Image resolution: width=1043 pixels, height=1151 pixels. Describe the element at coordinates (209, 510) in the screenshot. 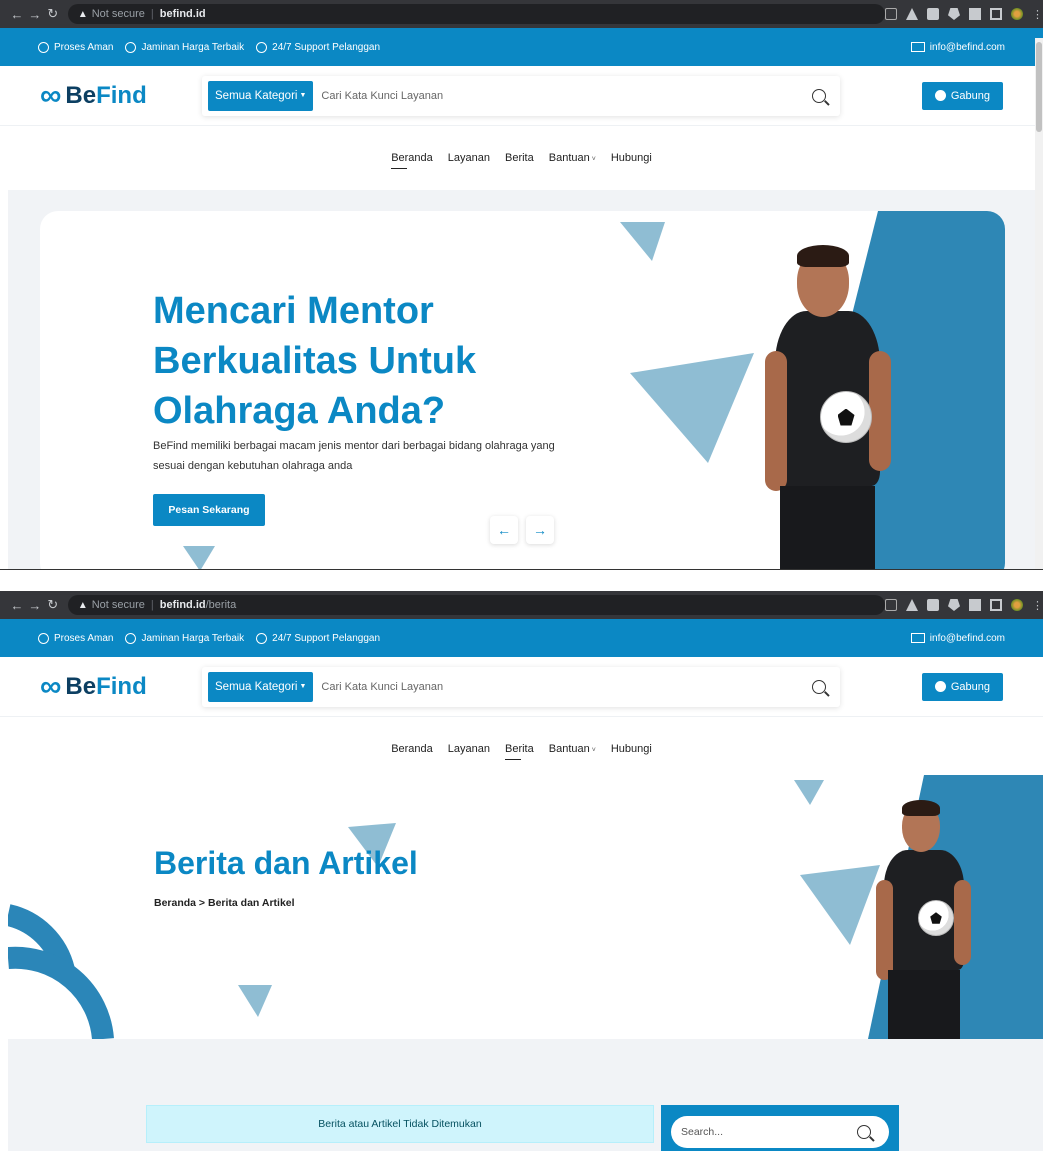

I see `order-now-button: Pesan Sekarang` at that location.